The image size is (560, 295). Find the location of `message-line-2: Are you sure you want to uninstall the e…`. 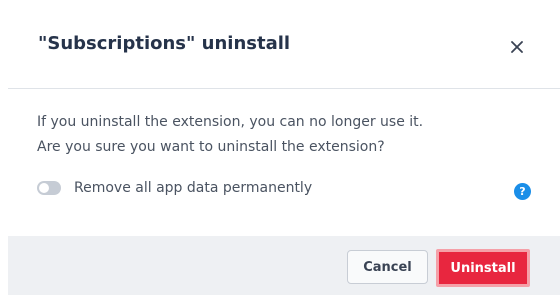

message-line-2: Are you sure you want to uninstall the e… is located at coordinates (211, 147).